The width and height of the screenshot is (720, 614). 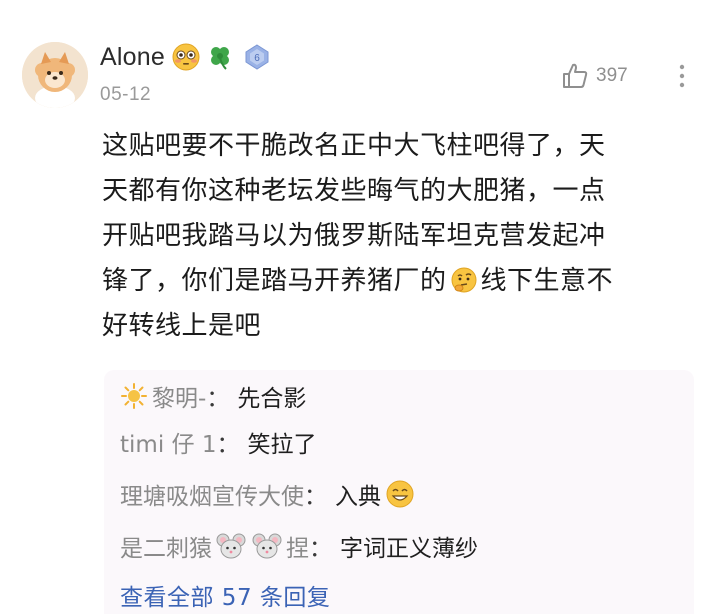 What do you see at coordinates (168, 442) in the screenshot?
I see `reply-2-author: timi 仔 1` at bounding box center [168, 442].